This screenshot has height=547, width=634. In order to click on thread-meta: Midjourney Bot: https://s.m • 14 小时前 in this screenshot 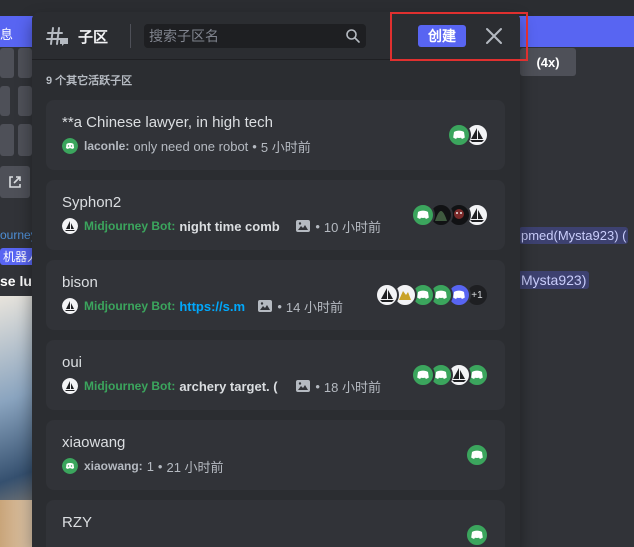, I will do `click(202, 306)`.